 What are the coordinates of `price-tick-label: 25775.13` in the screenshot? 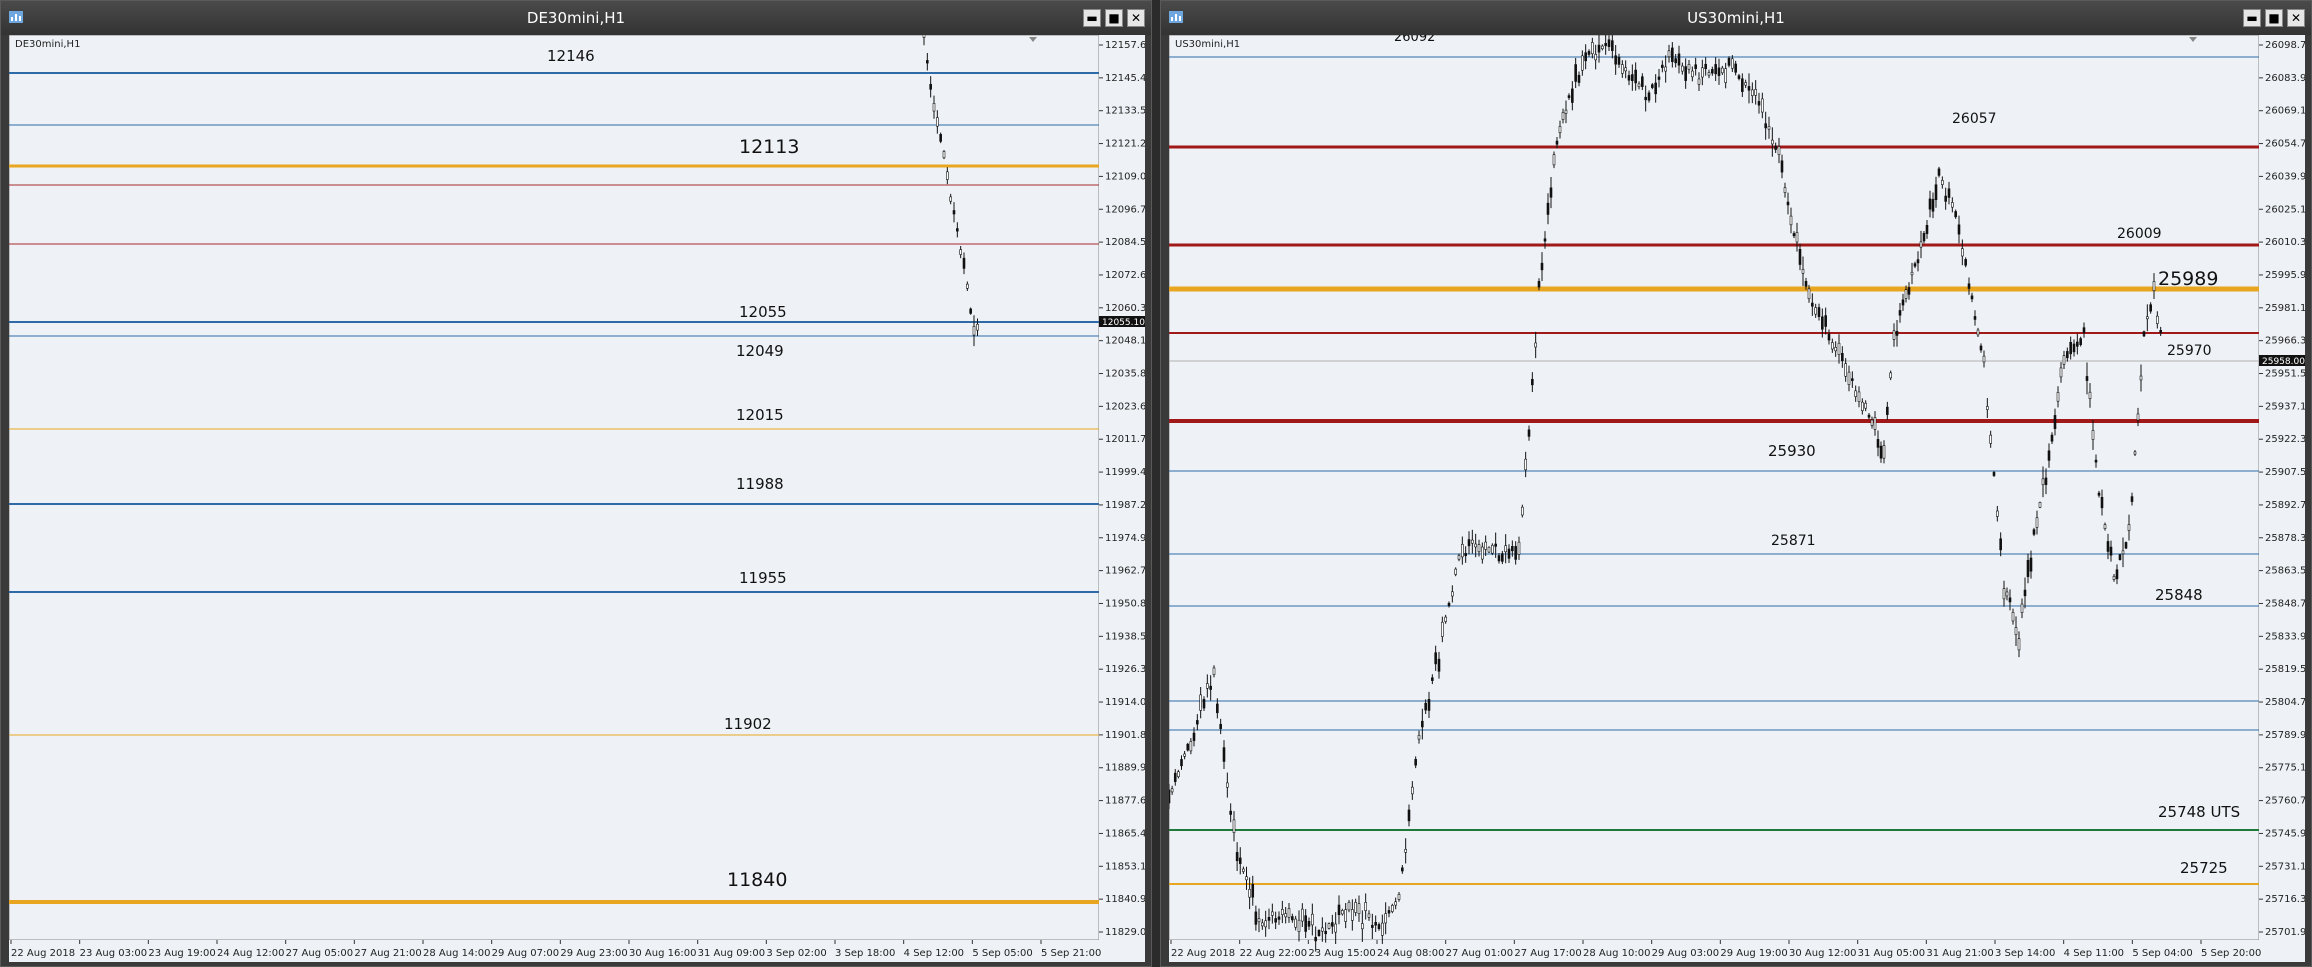 It's located at (2285, 768).